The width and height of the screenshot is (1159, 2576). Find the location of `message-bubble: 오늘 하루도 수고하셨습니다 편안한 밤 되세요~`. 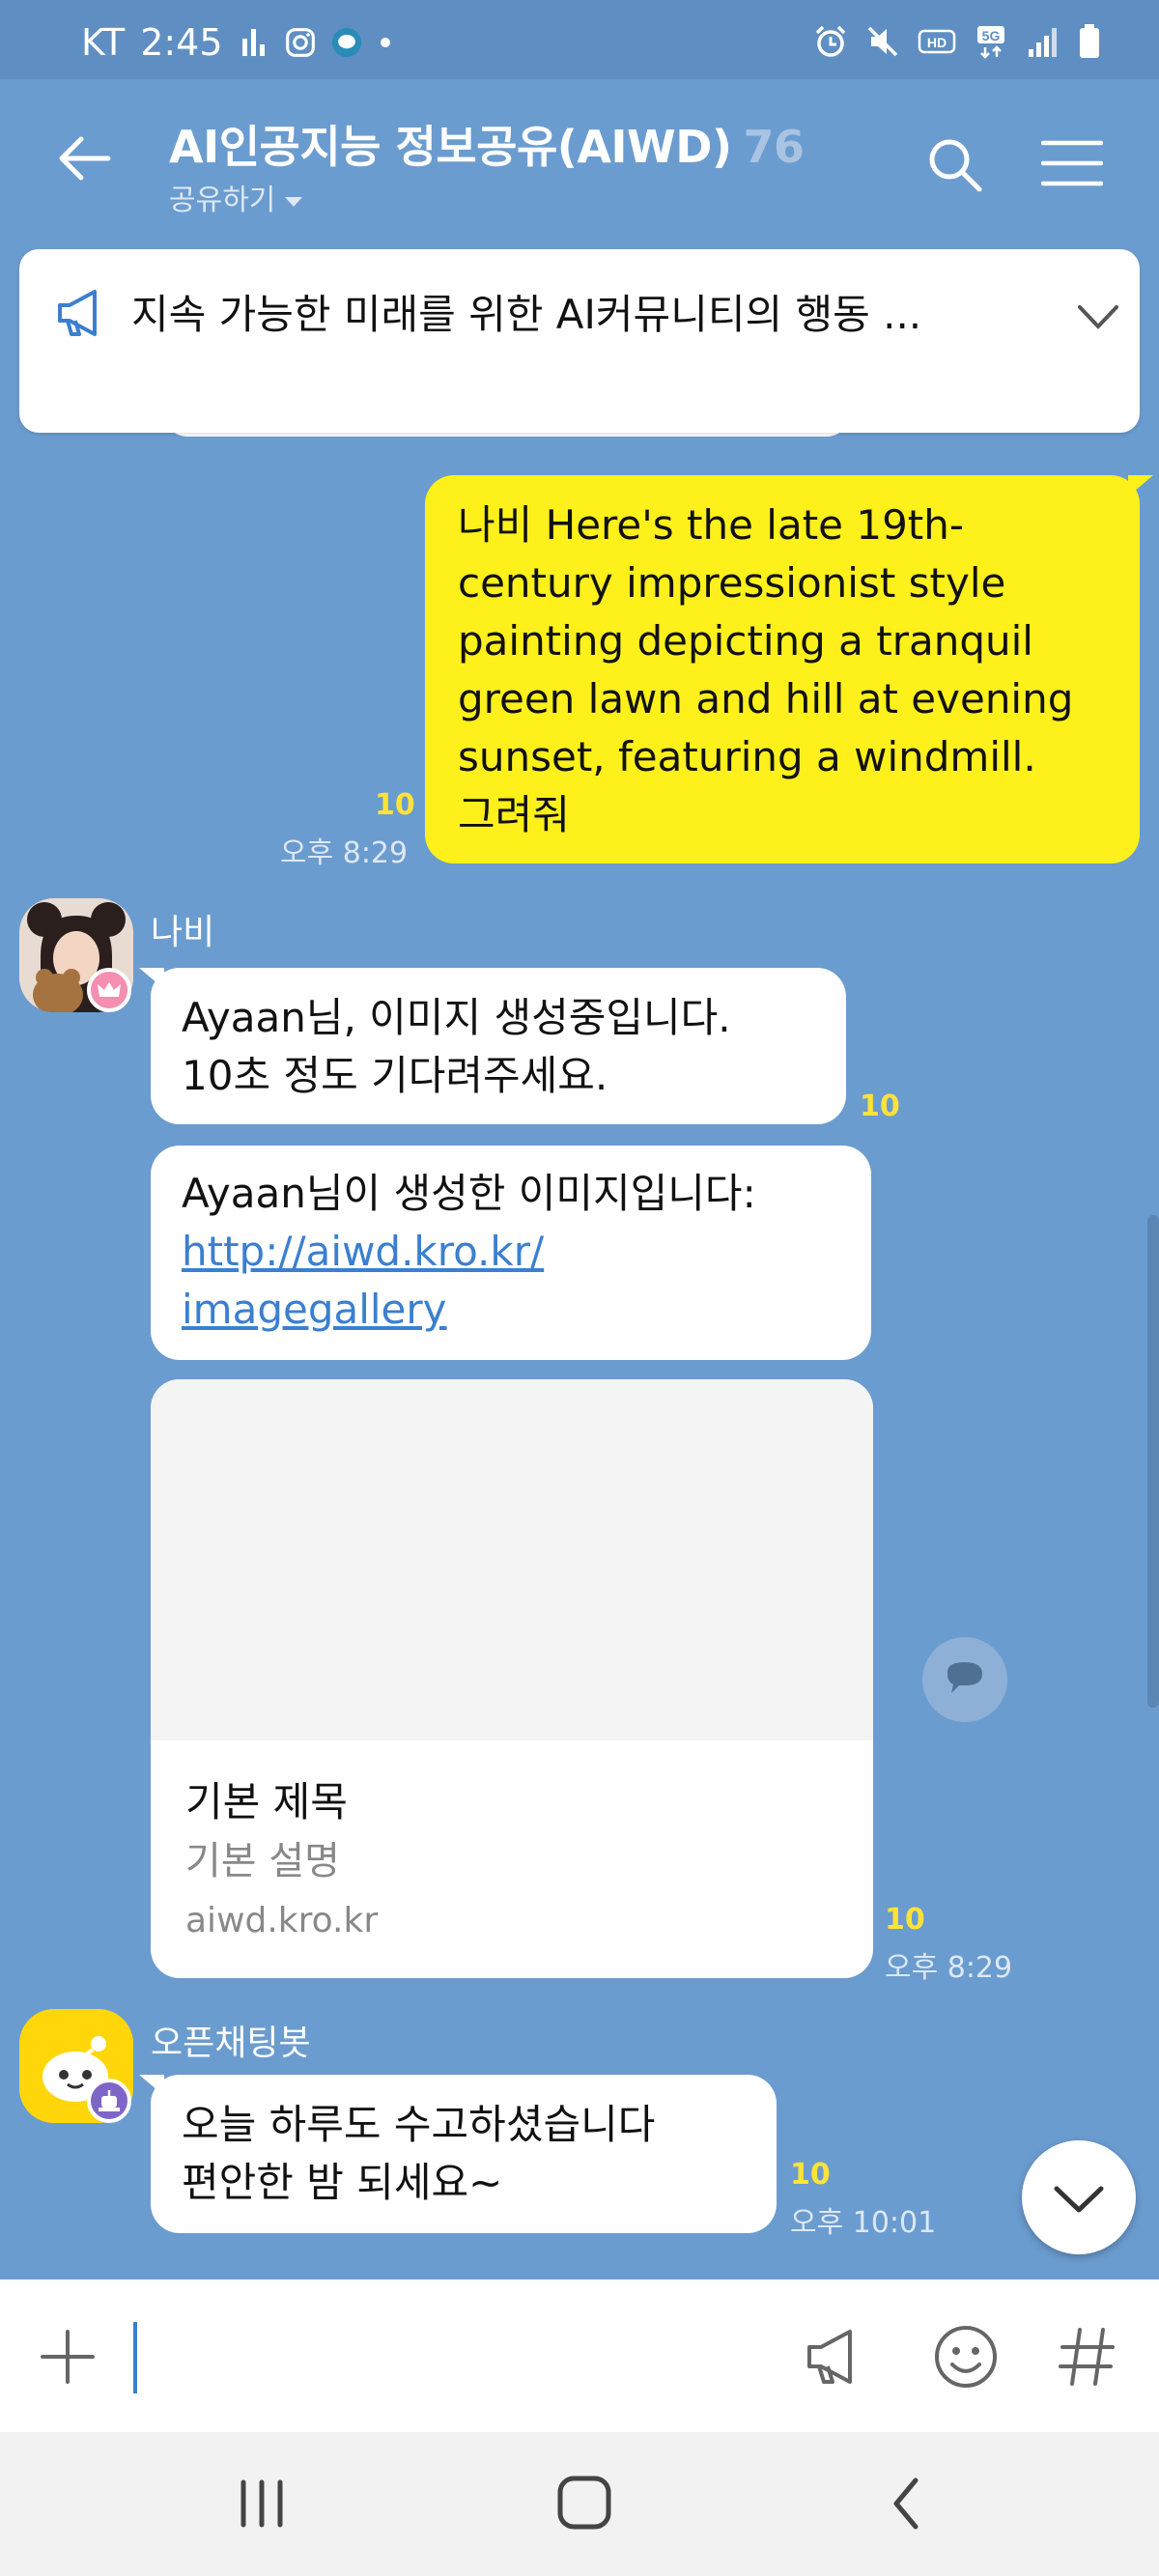

message-bubble: 오늘 하루도 수고하셨습니다 편안한 밤 되세요~ is located at coordinates (464, 2154).